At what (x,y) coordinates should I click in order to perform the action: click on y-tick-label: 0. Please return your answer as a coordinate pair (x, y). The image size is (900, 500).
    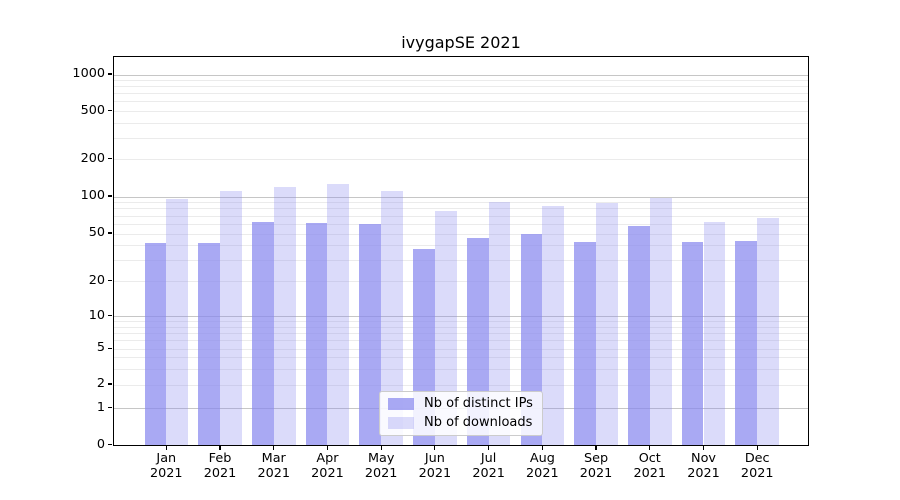
    Looking at the image, I should click on (100, 444).